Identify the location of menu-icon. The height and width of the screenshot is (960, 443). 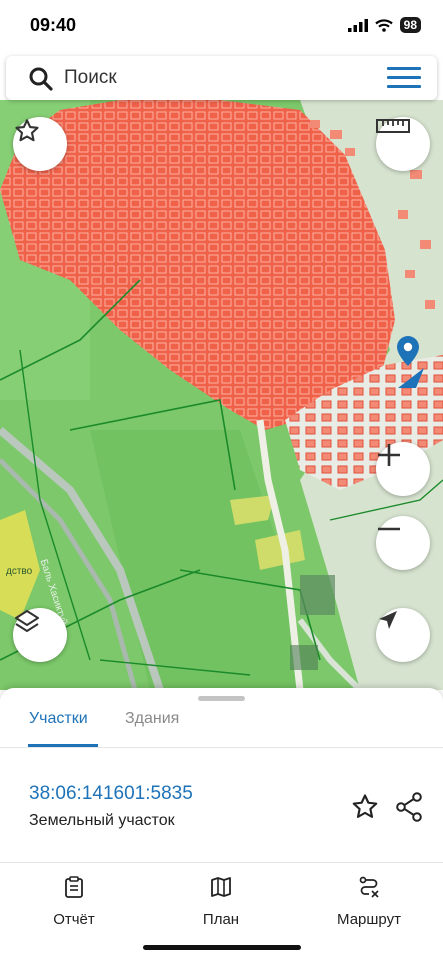
(404, 78).